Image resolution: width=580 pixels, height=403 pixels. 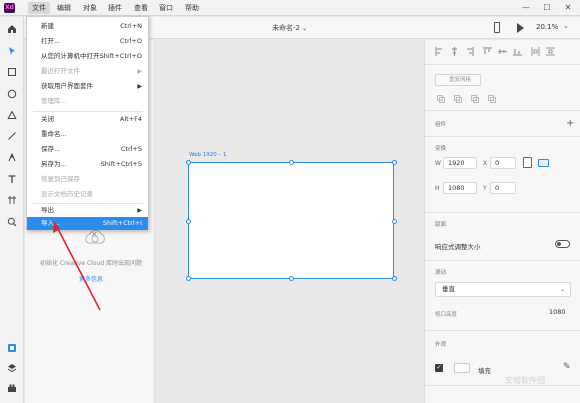 I want to click on resize-handle-nw, so click(x=188, y=162).